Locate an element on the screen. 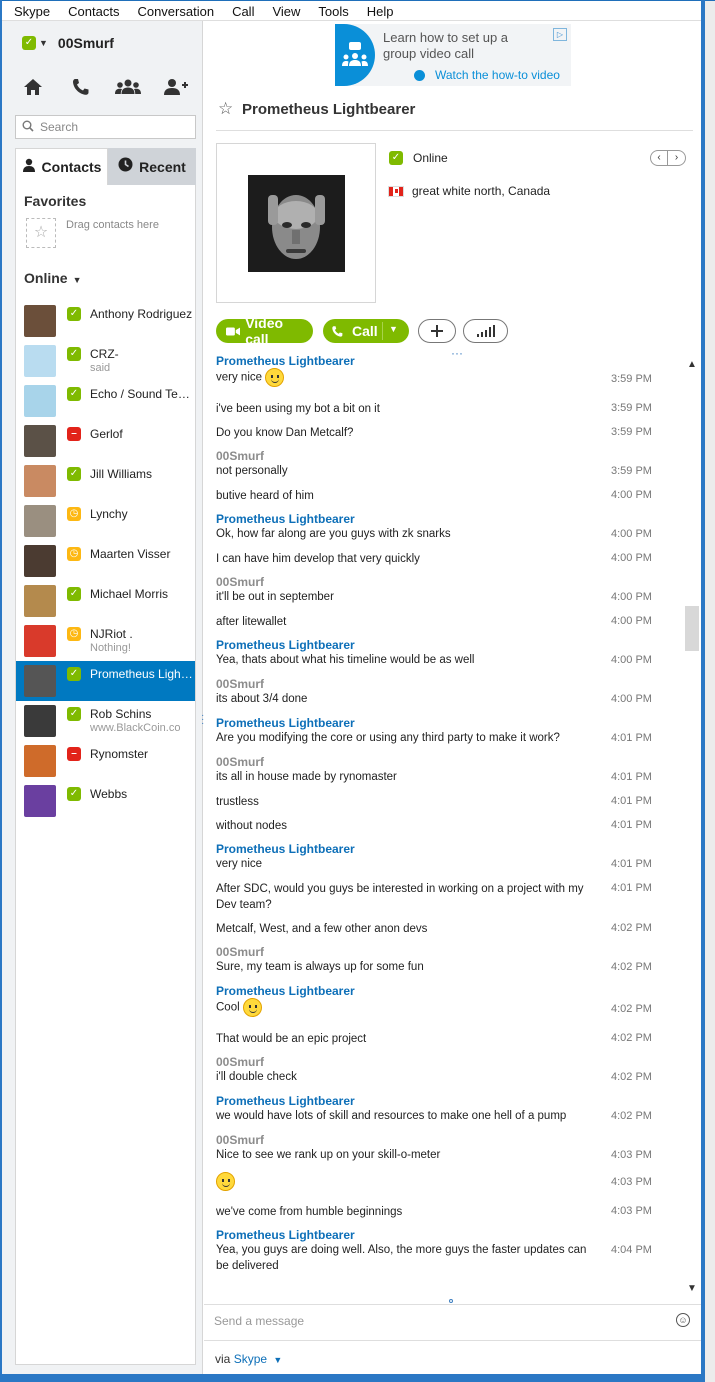 The height and width of the screenshot is (1382, 715). chevron-left-icon: ‹ is located at coordinates (659, 158).